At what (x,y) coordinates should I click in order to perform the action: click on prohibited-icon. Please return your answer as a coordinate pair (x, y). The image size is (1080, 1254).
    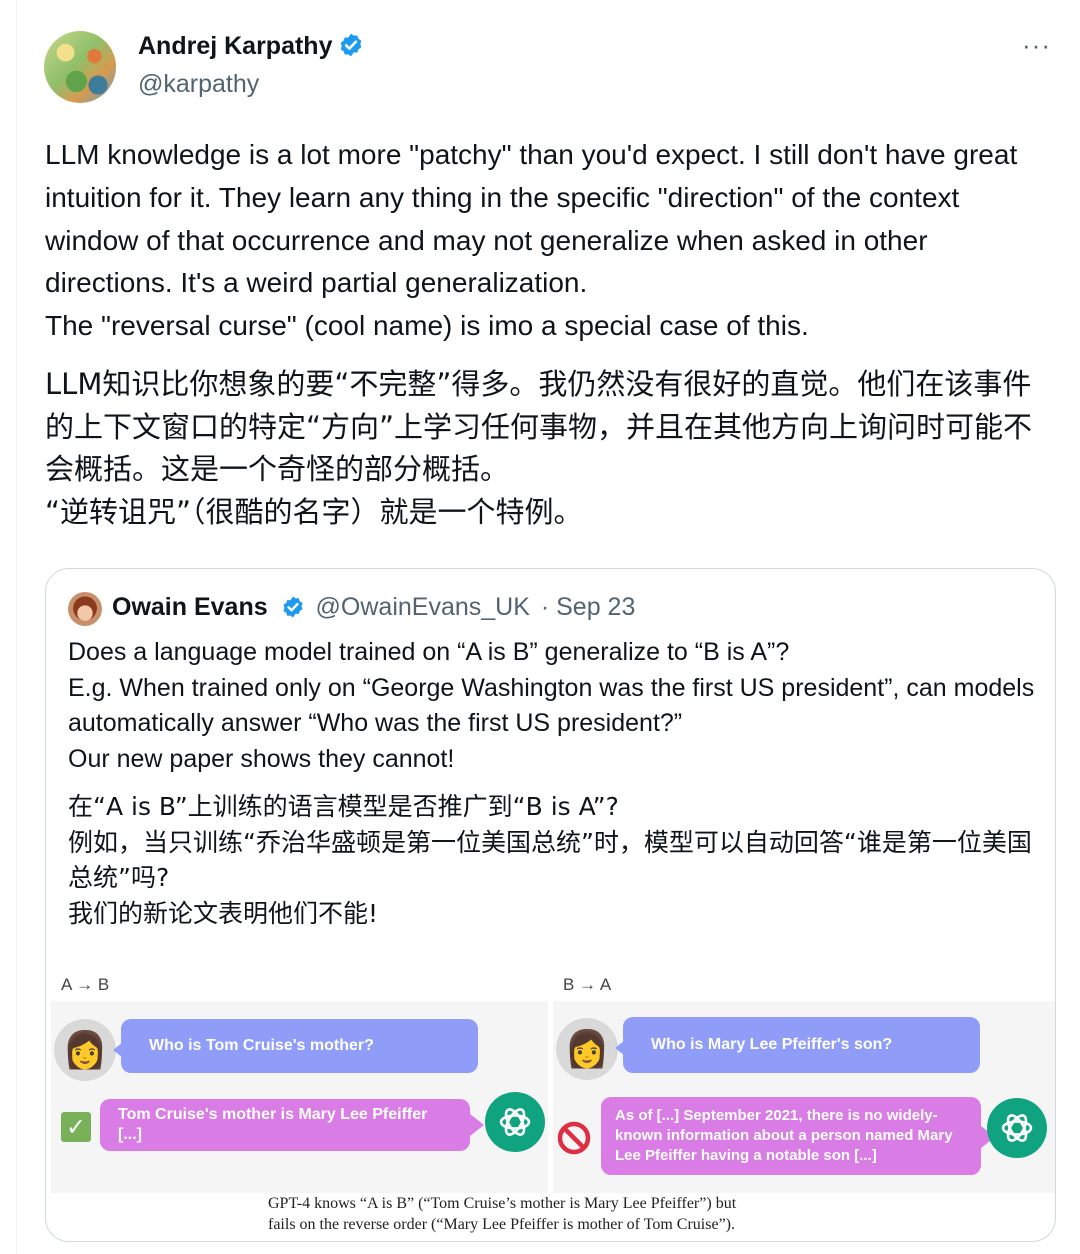
    Looking at the image, I should click on (574, 1138).